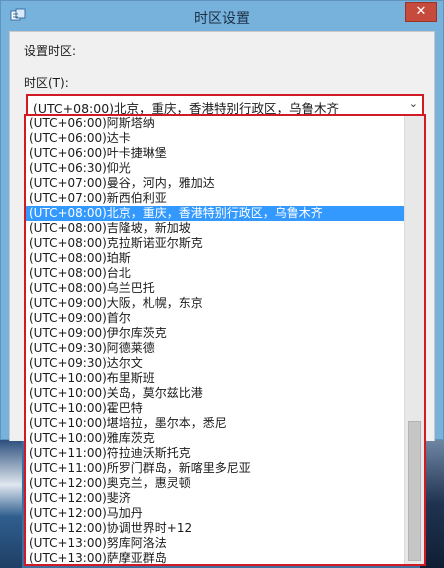 The image size is (444, 568). Describe the element at coordinates (215, 168) in the screenshot. I see `timezone-option: (UTC+06:30)仰光` at that location.